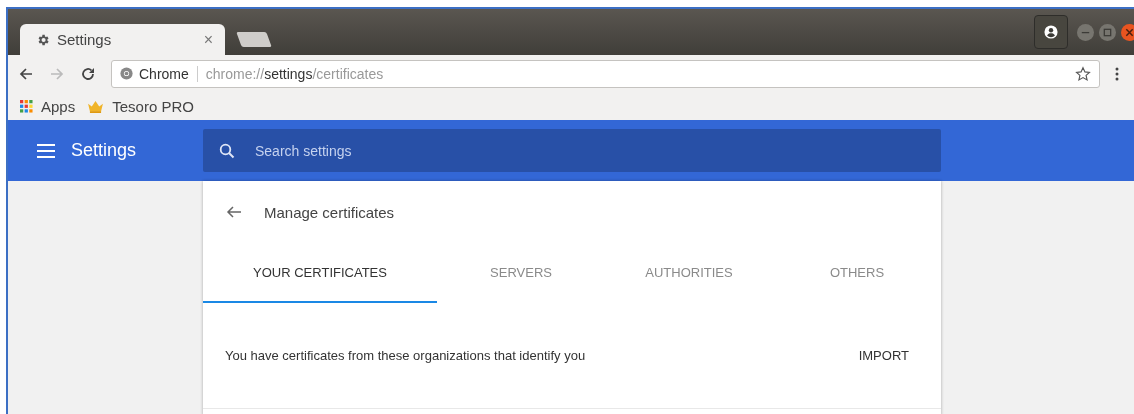 The image size is (1134, 414). I want to click on tab-title: Settings, so click(85, 39).